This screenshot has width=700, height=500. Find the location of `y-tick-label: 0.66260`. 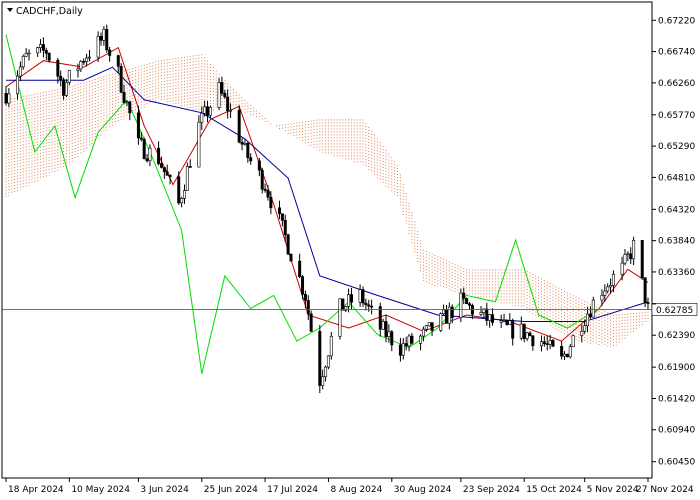

y-tick-label: 0.66260 is located at coordinates (676, 84).